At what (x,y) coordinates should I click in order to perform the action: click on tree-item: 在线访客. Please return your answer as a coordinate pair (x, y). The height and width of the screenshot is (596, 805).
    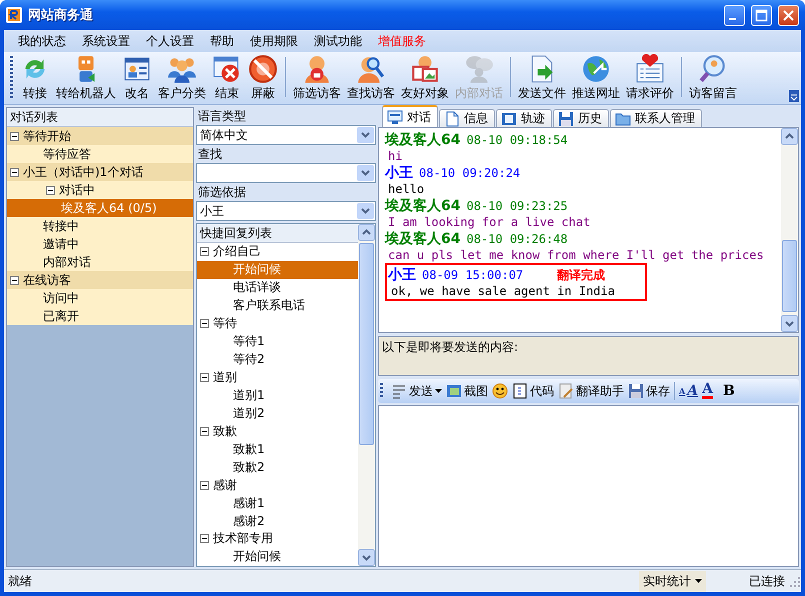
    Looking at the image, I should click on (100, 280).